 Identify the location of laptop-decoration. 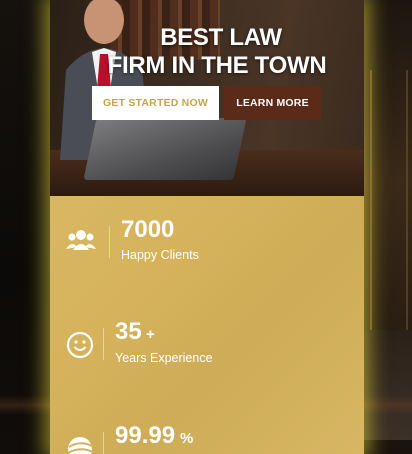
(165, 149).